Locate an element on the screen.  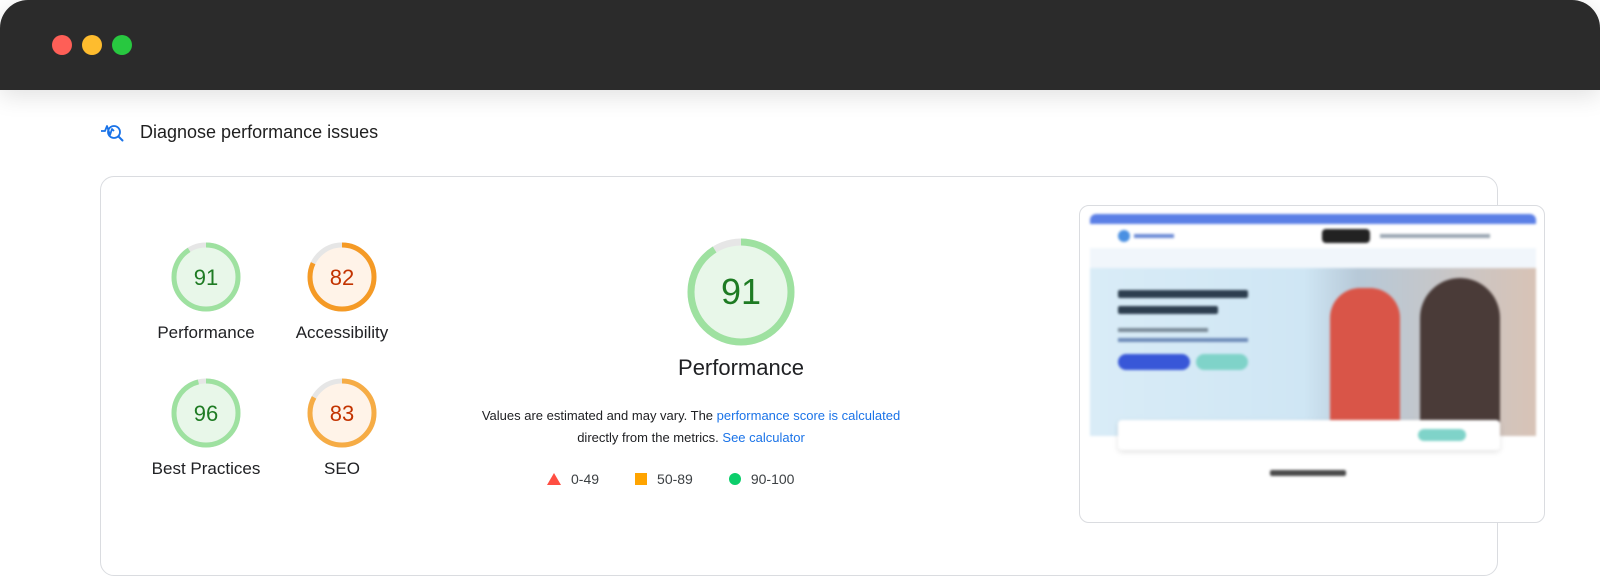
main-score-value: 91 is located at coordinates (741, 291).